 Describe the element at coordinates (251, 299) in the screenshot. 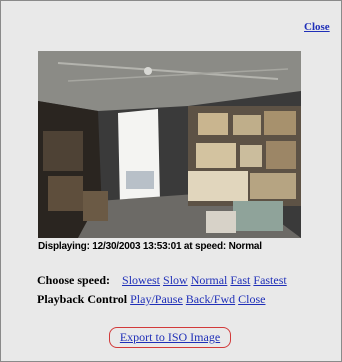

I see `close-link-bottom: Close` at that location.